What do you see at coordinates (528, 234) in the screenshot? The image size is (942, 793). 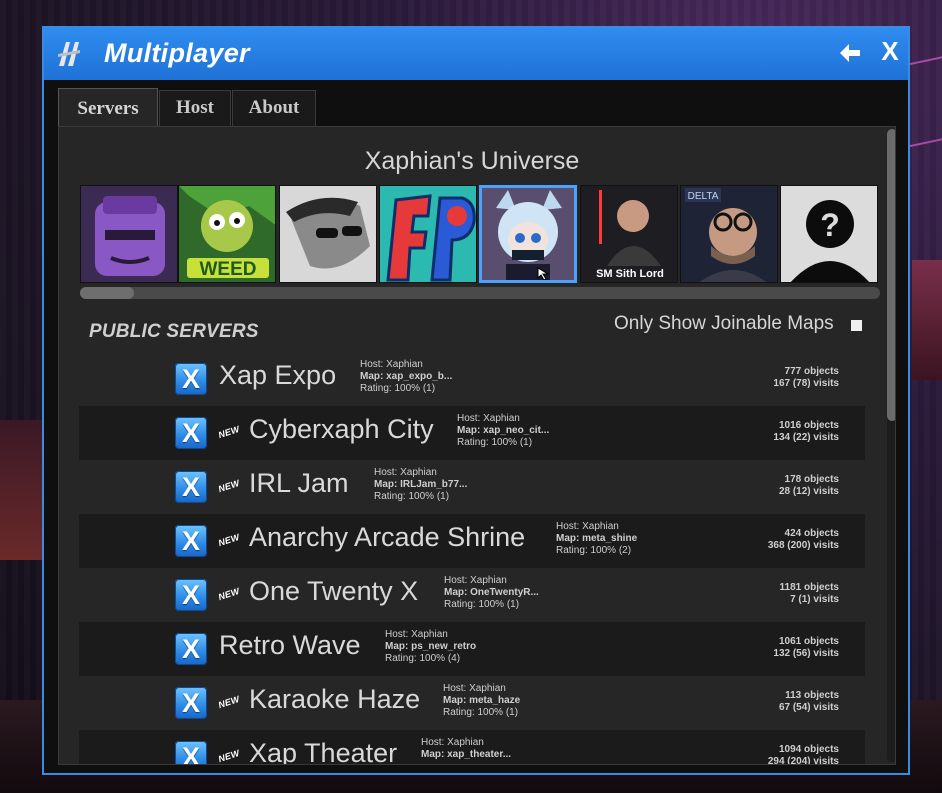 I see `avatar-item-selected` at bounding box center [528, 234].